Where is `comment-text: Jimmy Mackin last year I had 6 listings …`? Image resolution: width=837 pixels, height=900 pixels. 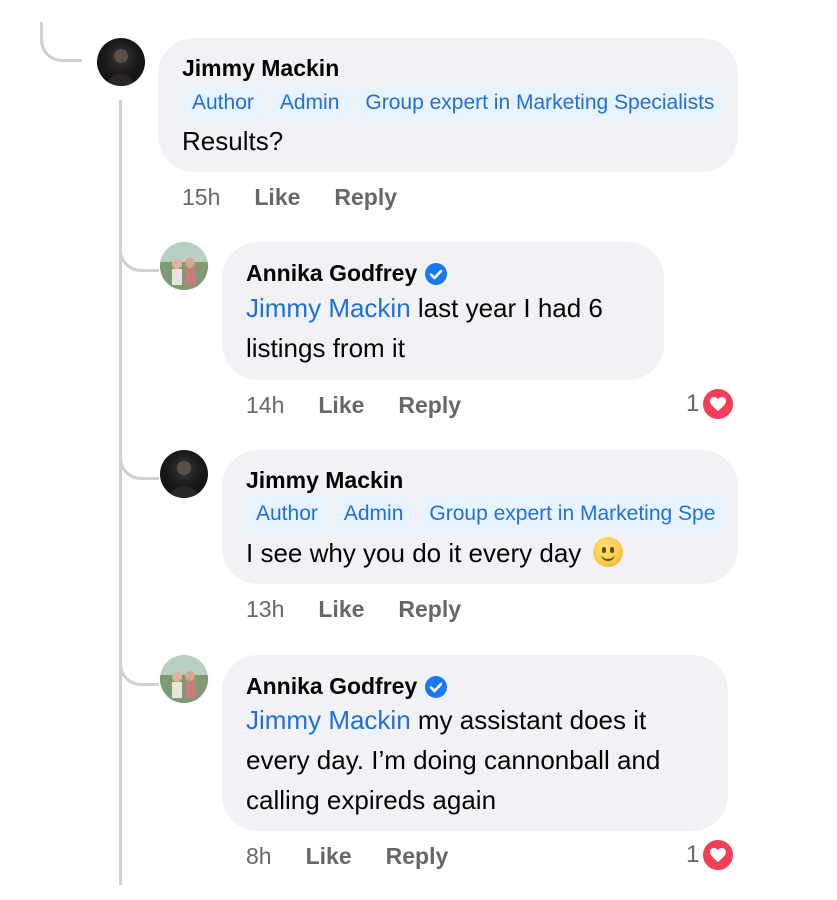 comment-text: Jimmy Mackin last year I had 6 listings … is located at coordinates (456, 328).